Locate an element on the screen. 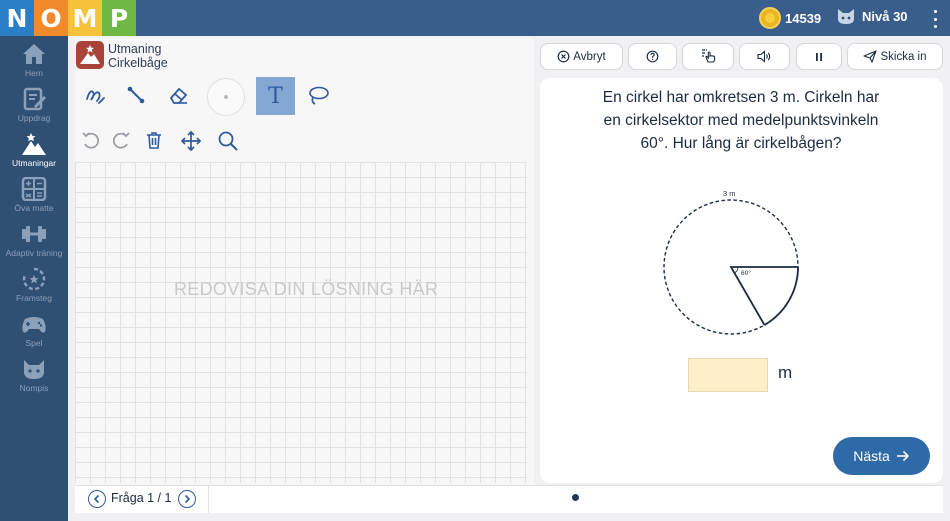  help-button is located at coordinates (652, 56).